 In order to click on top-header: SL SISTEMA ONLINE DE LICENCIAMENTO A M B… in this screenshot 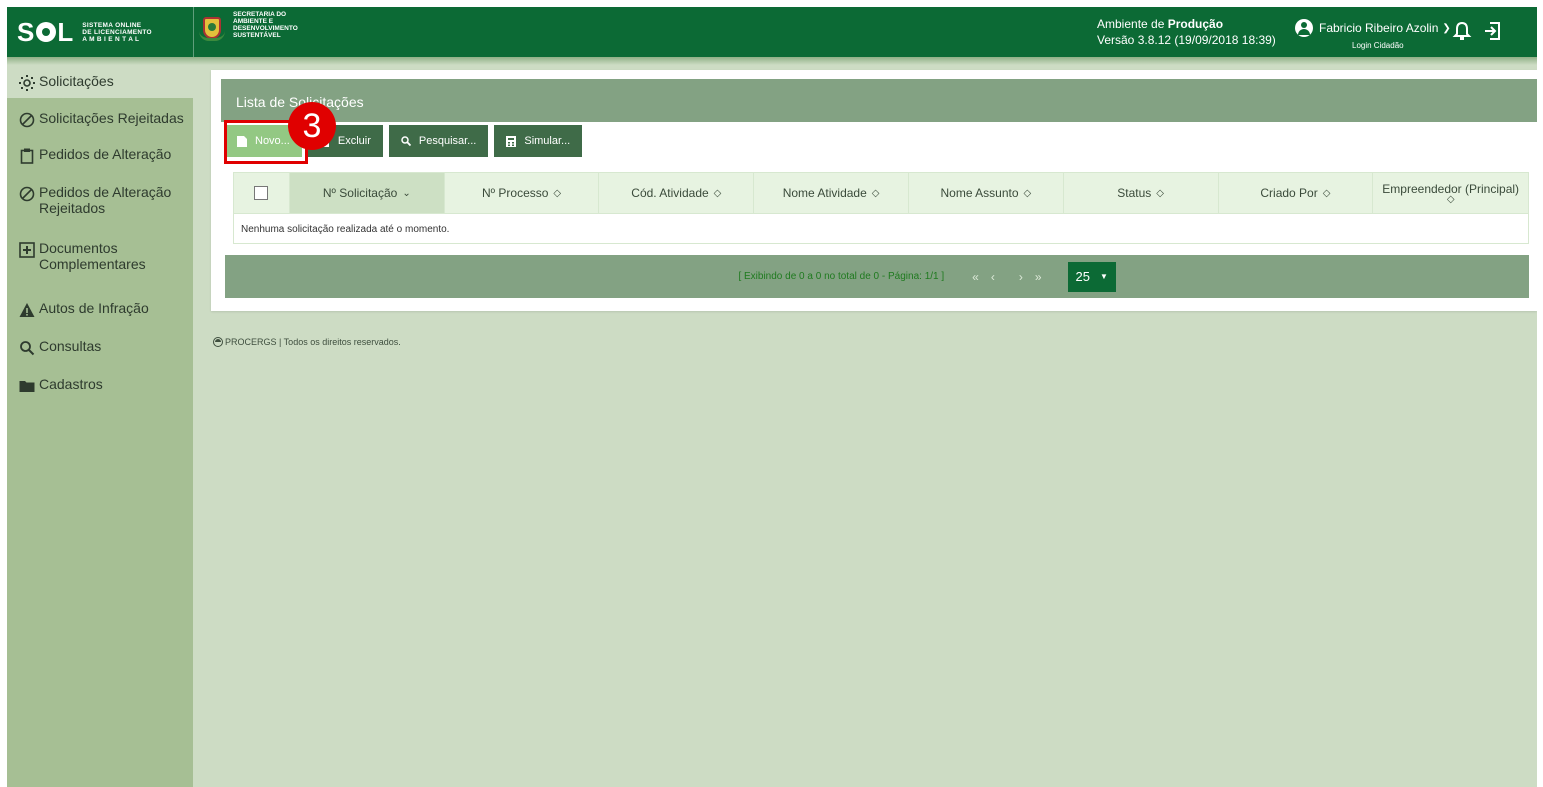, I will do `click(772, 32)`.